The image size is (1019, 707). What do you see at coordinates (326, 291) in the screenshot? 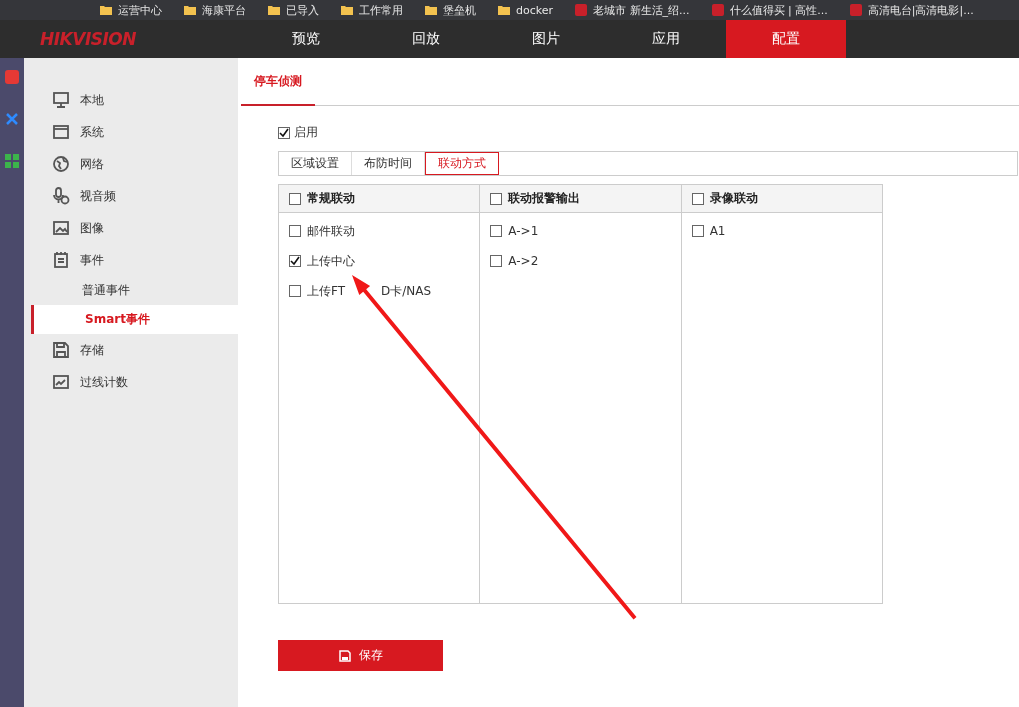
I see `option-label: 上传FT` at bounding box center [326, 291].